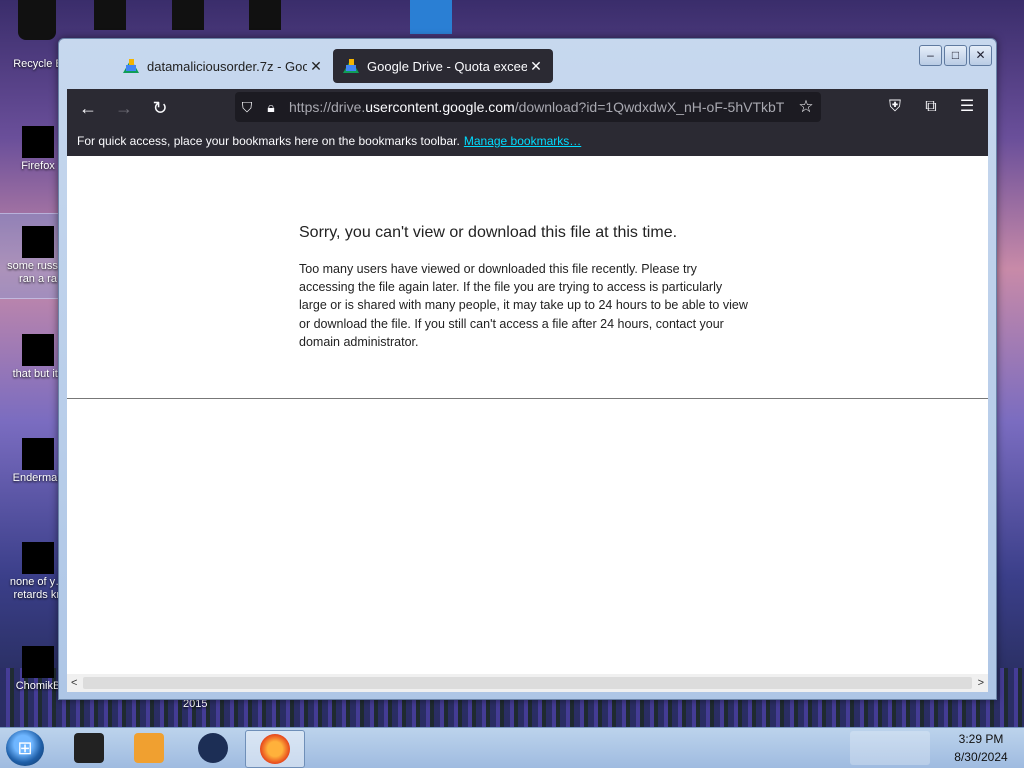  I want to click on media-player-icon, so click(149, 748).